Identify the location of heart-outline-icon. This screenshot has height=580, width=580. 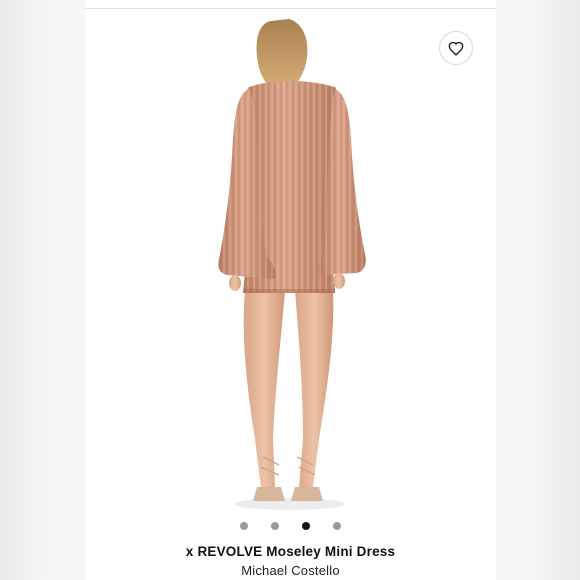
(456, 48).